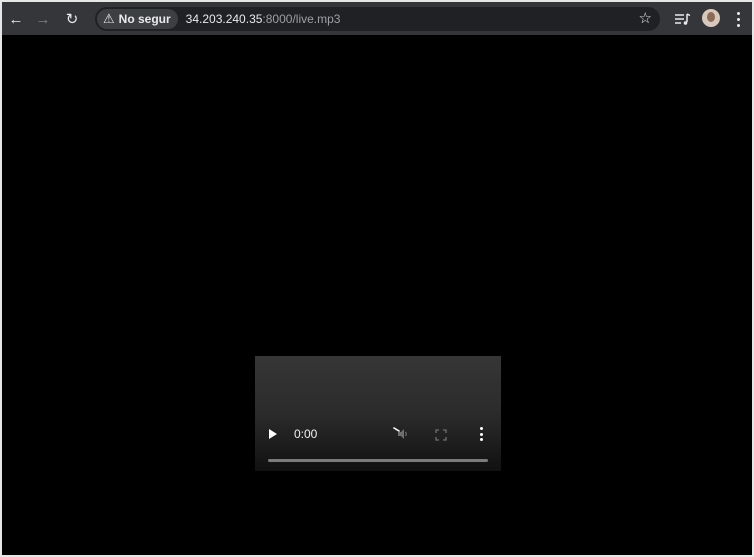 The width and height of the screenshot is (754, 557). I want to click on media-queue-icon, so click(683, 19).